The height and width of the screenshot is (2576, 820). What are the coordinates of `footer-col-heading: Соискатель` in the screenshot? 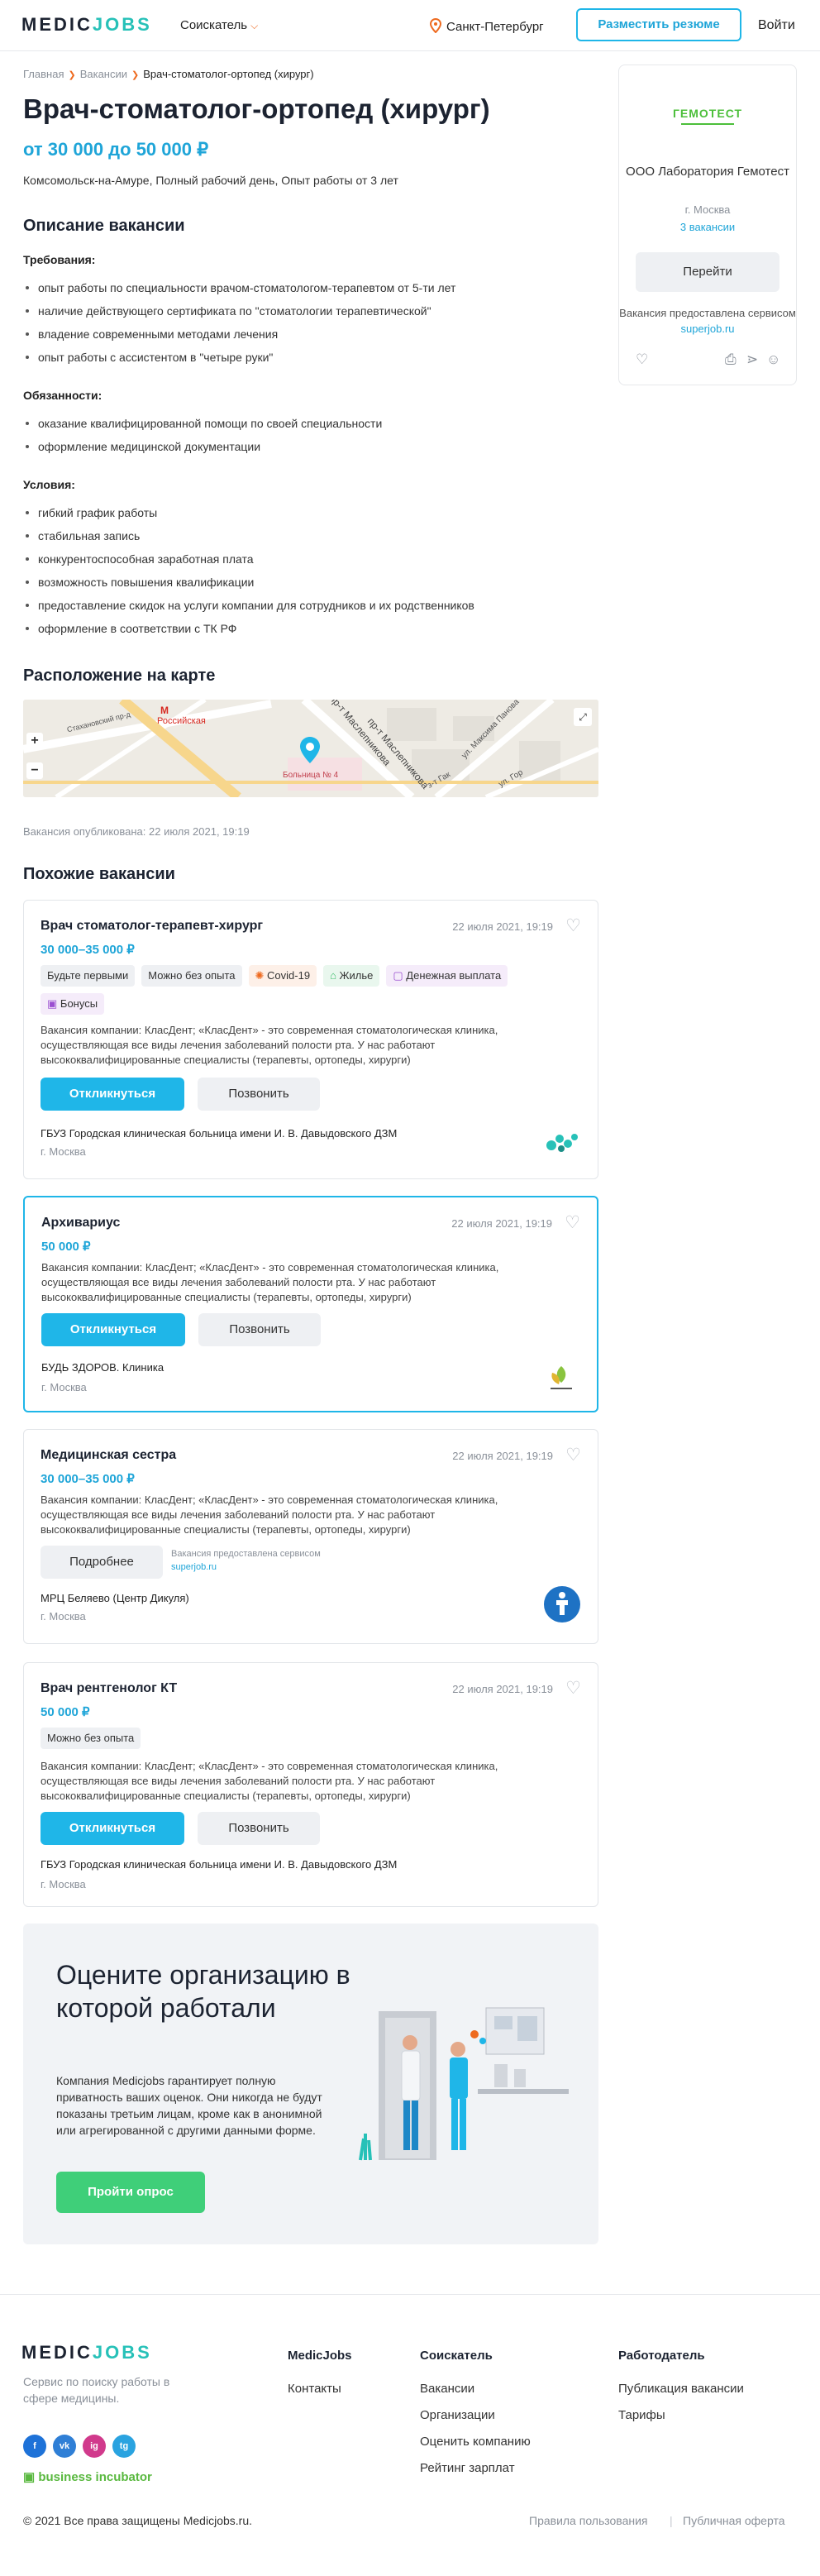 It's located at (456, 2356).